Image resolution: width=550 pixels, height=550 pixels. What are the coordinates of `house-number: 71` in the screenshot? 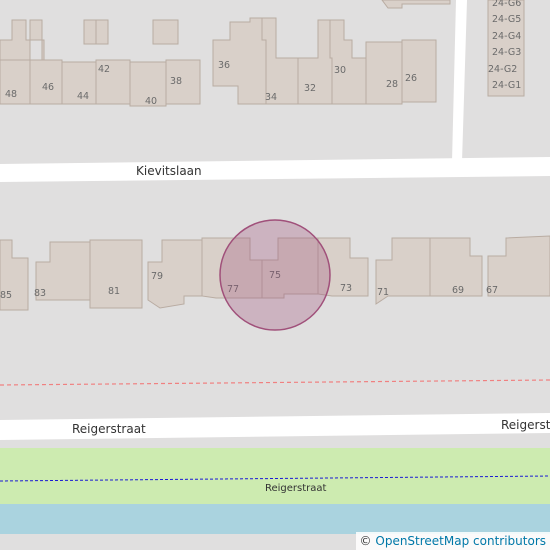 It's located at (383, 292).